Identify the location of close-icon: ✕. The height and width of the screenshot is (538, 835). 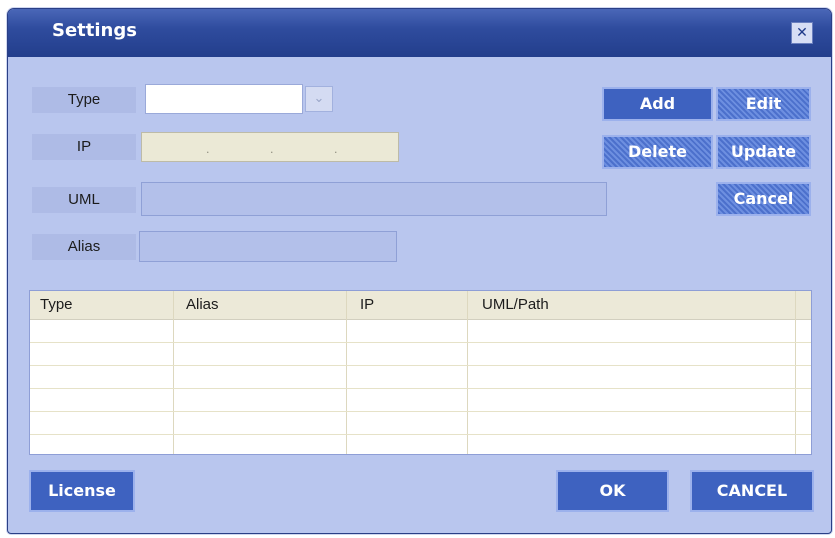
(802, 33).